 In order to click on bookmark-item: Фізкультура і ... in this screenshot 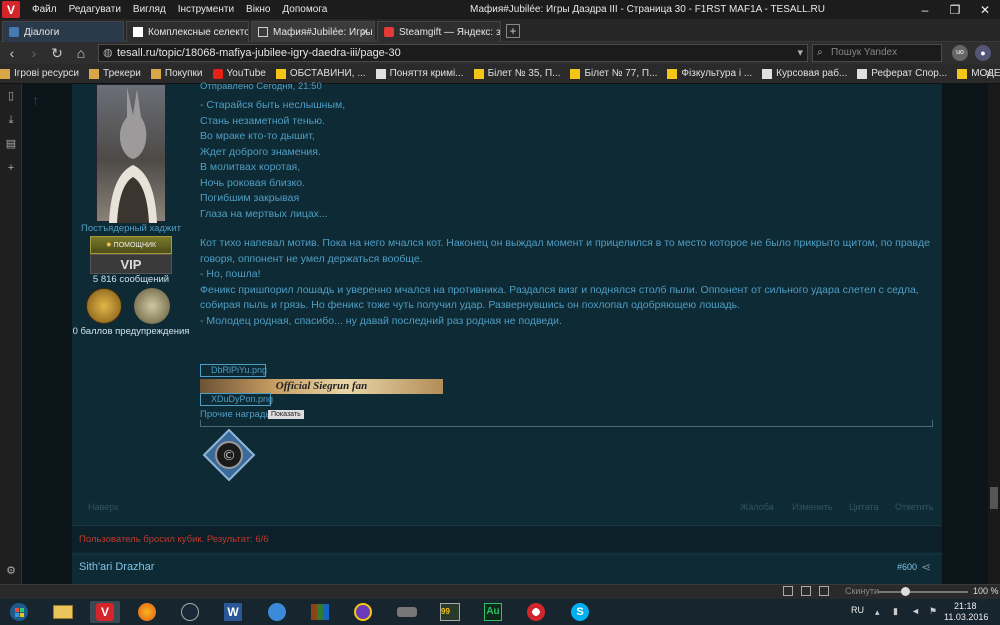, I will do `click(709, 73)`.